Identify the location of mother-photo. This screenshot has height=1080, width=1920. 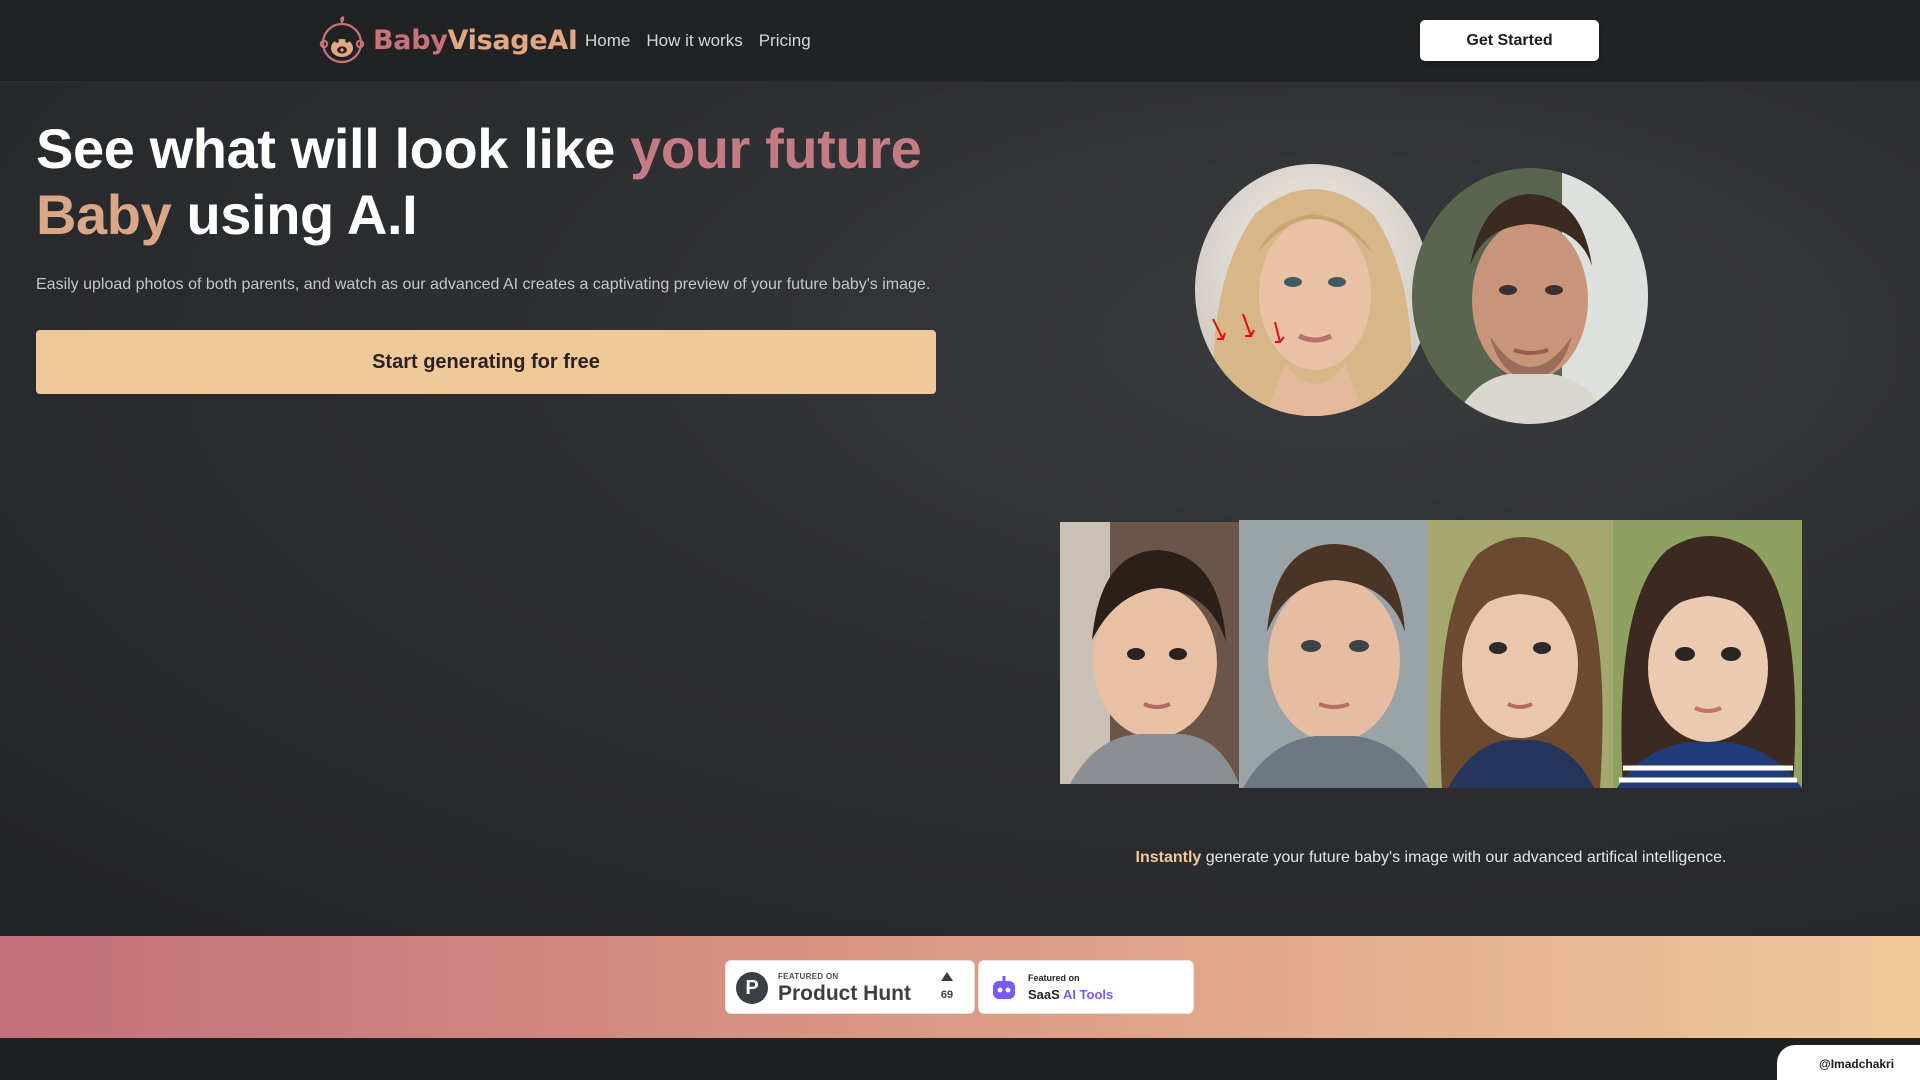
(1313, 290).